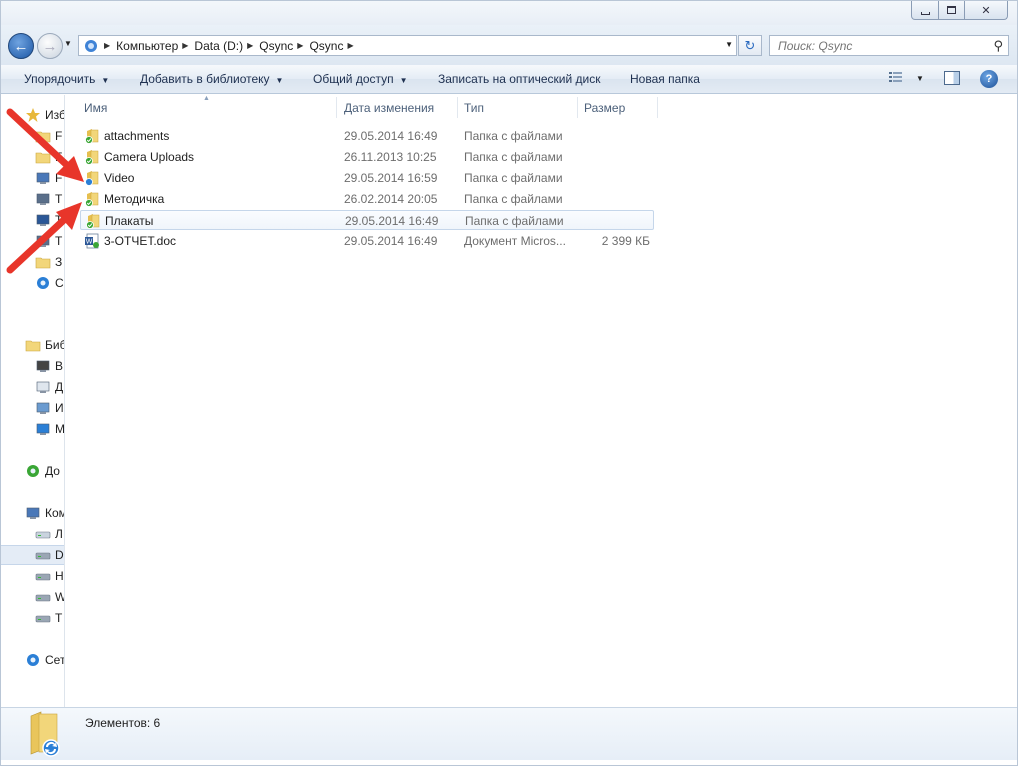 The image size is (1018, 766). I want to click on documents-library-icon, so click(43, 387).